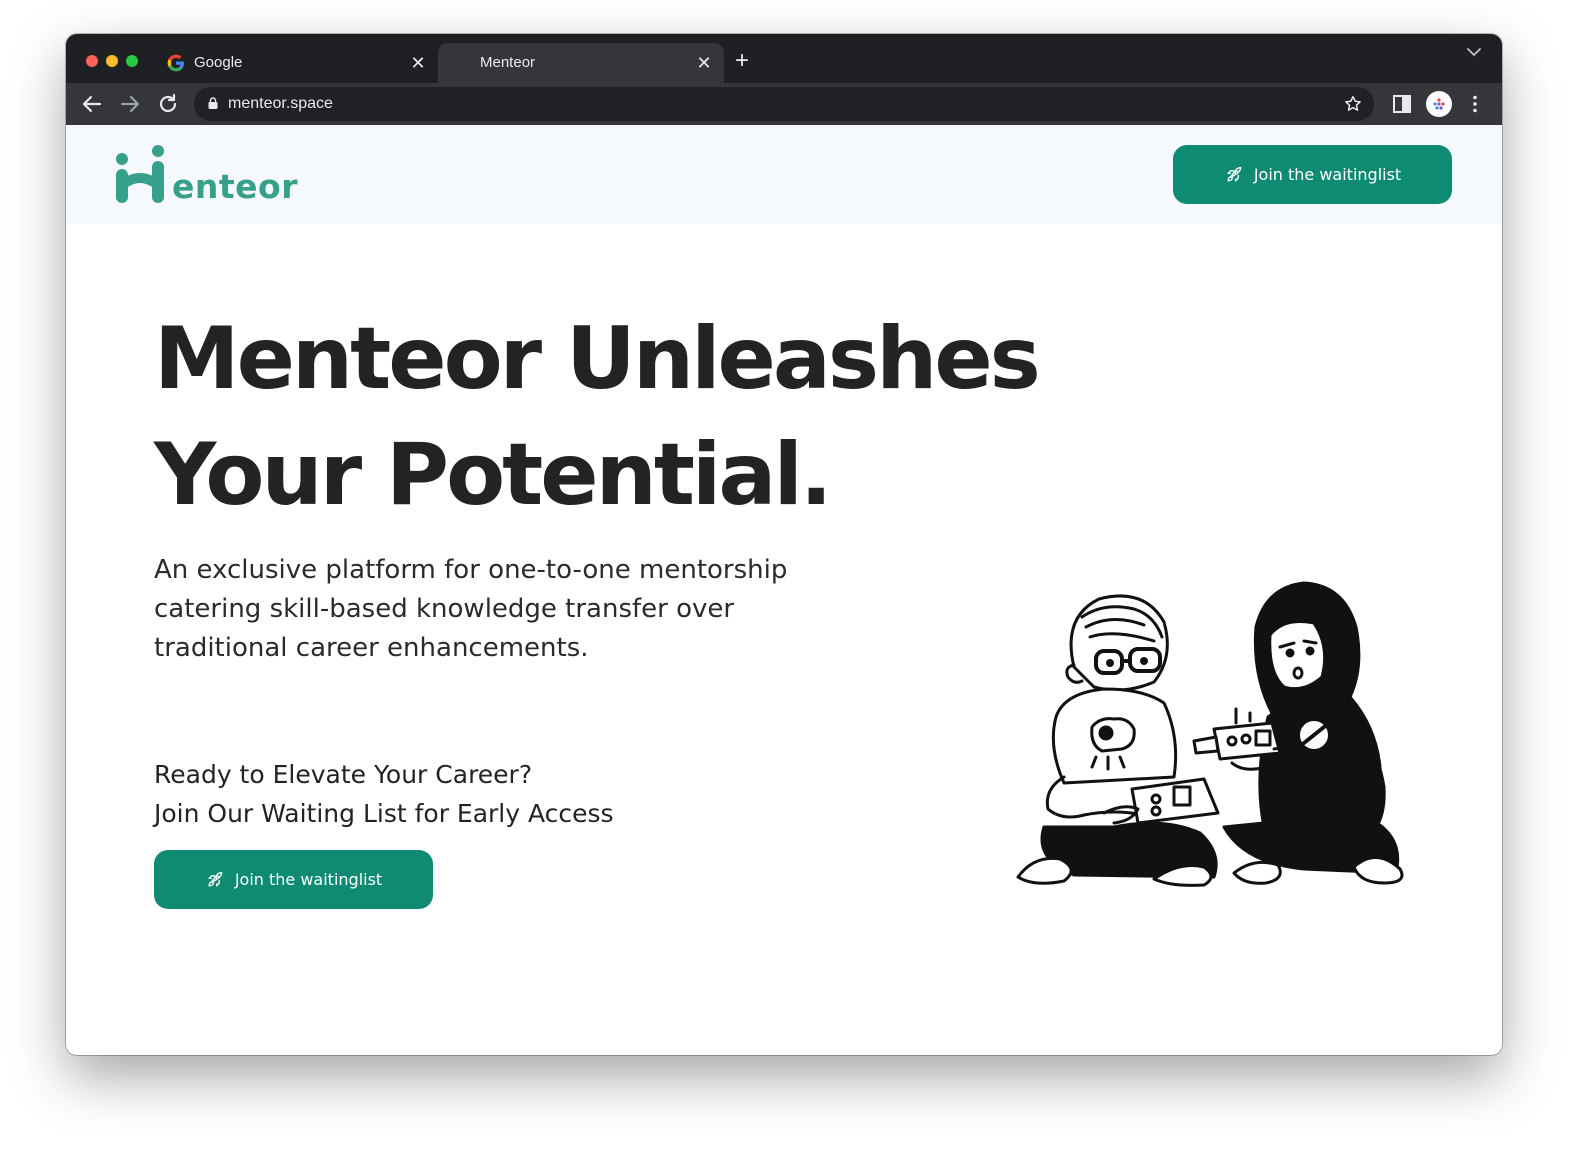 The height and width of the screenshot is (1156, 1572). I want to click on side-panel-icon, so click(1402, 104).